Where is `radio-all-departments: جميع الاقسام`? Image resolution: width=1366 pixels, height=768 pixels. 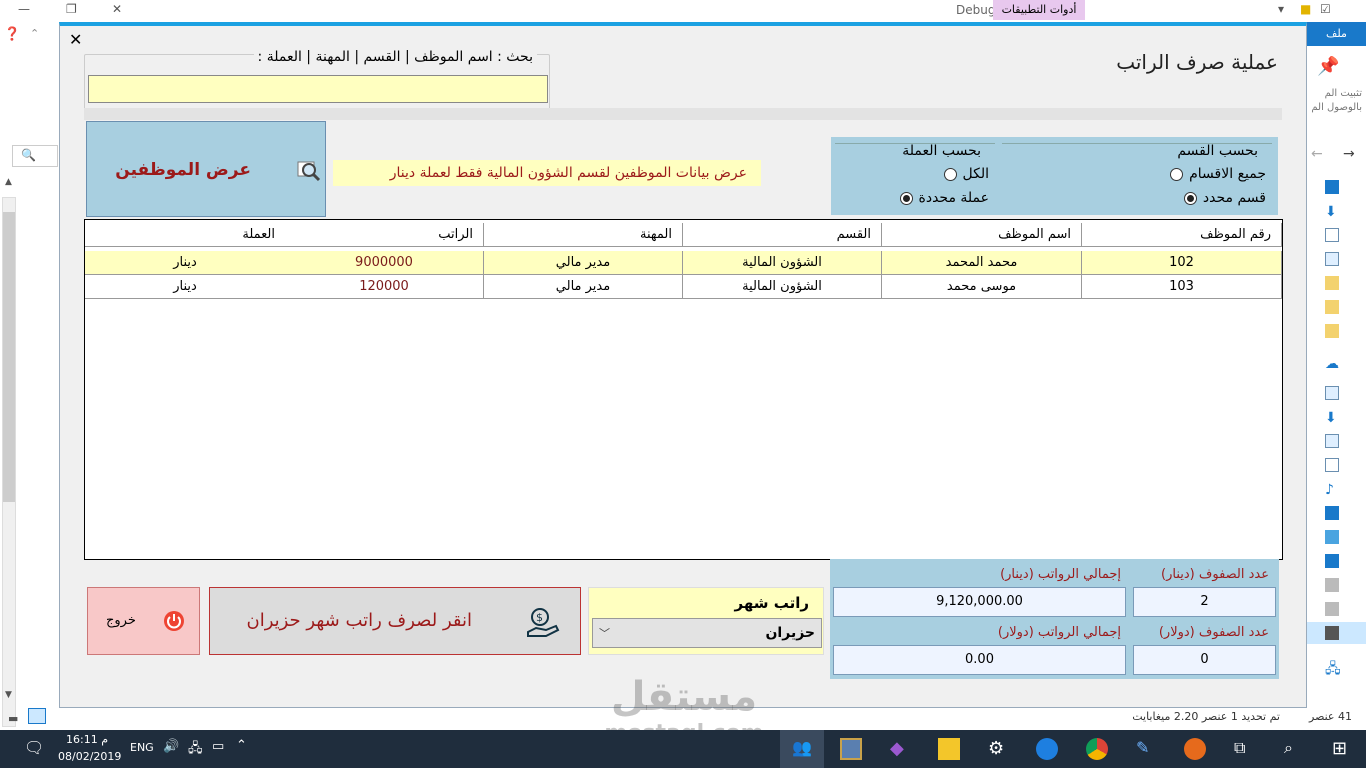
radio-all-departments: جميع الاقسام is located at coordinates (1218, 174).